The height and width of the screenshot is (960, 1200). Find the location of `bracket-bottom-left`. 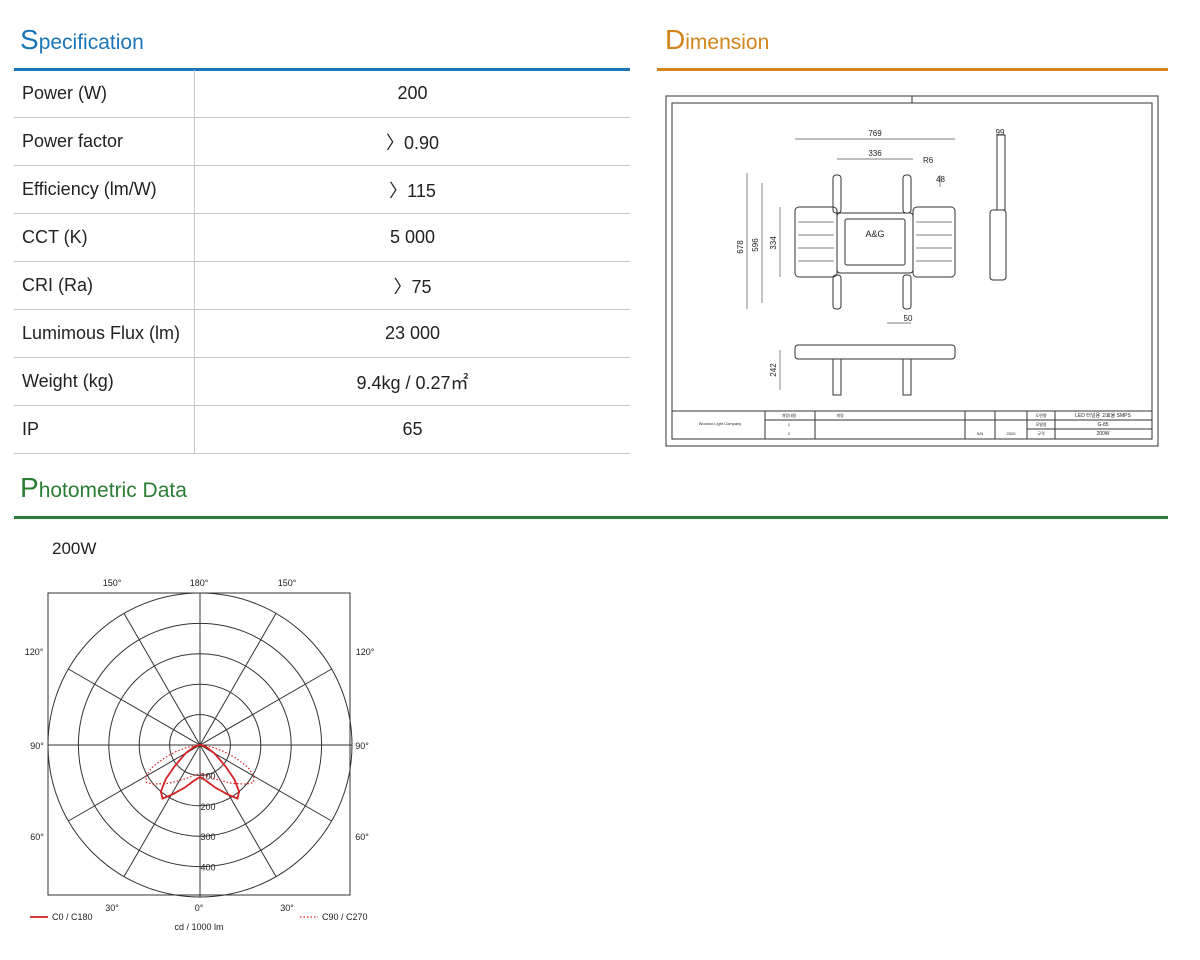

bracket-bottom-left is located at coordinates (837, 292).